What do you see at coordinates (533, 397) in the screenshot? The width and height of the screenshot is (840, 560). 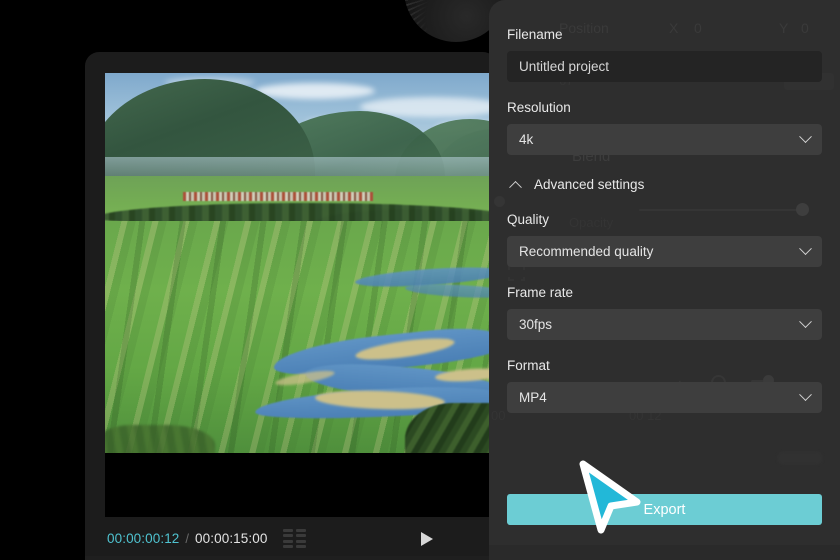 I see `format-select-value: MP4` at bounding box center [533, 397].